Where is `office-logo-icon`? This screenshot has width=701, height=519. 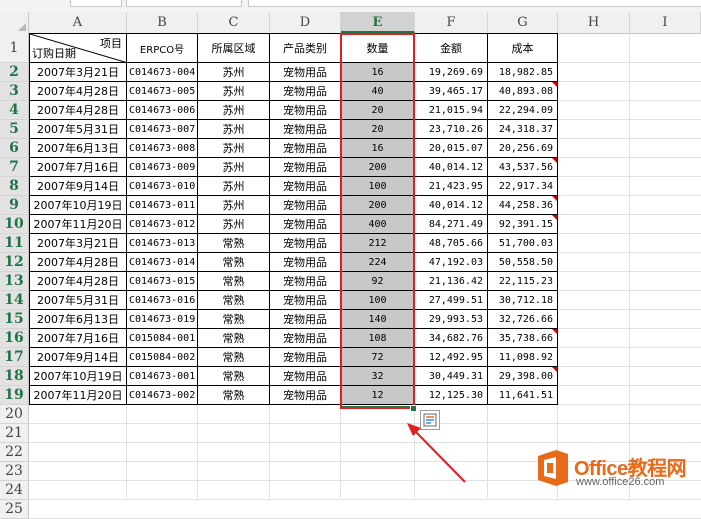
office-logo-icon is located at coordinates (553, 468).